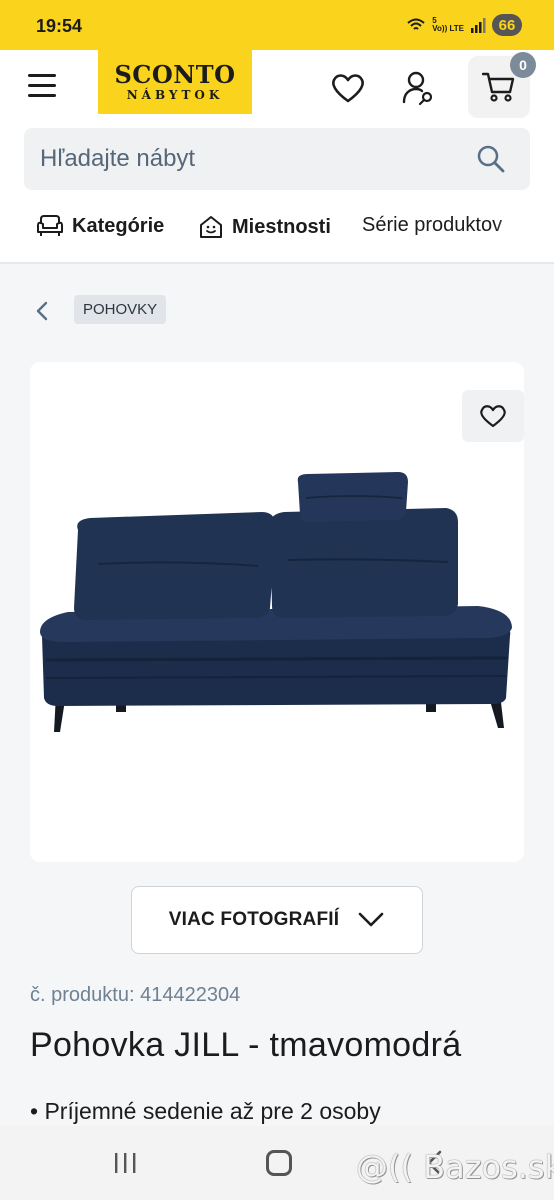 This screenshot has width=554, height=1200. Describe the element at coordinates (43, 86) in the screenshot. I see `hamburger-menu-icon` at that location.